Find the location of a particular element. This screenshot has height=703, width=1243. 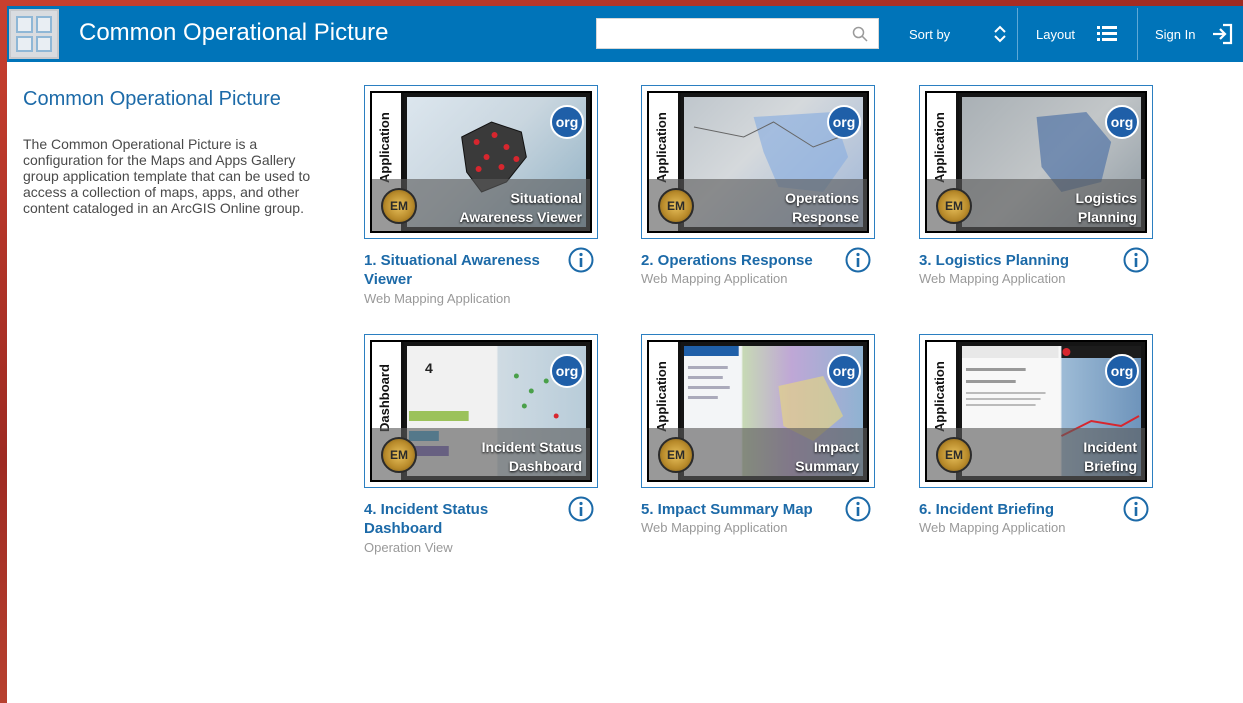

thumb-caption: Logistics Planning is located at coordinates (1106, 207).